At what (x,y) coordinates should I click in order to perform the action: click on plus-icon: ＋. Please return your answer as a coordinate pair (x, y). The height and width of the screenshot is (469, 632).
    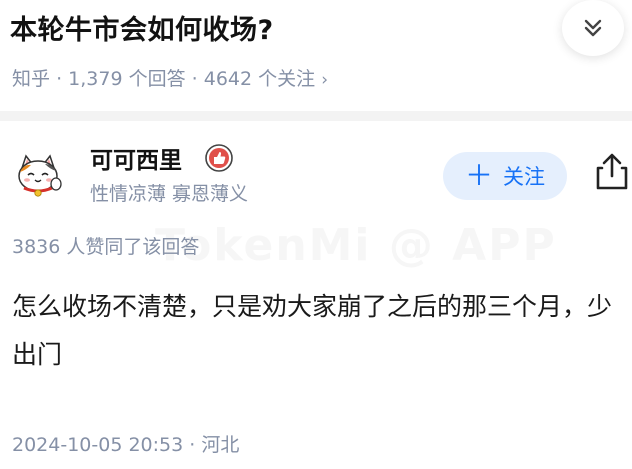
    Looking at the image, I should click on (478, 175).